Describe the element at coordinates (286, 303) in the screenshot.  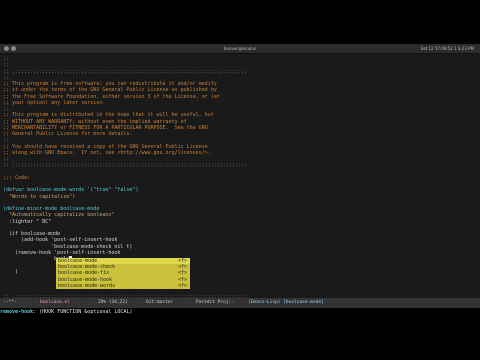
I see `modeline-major-mode: (Emacs-Lisp) [boolcase-mode]` at that location.